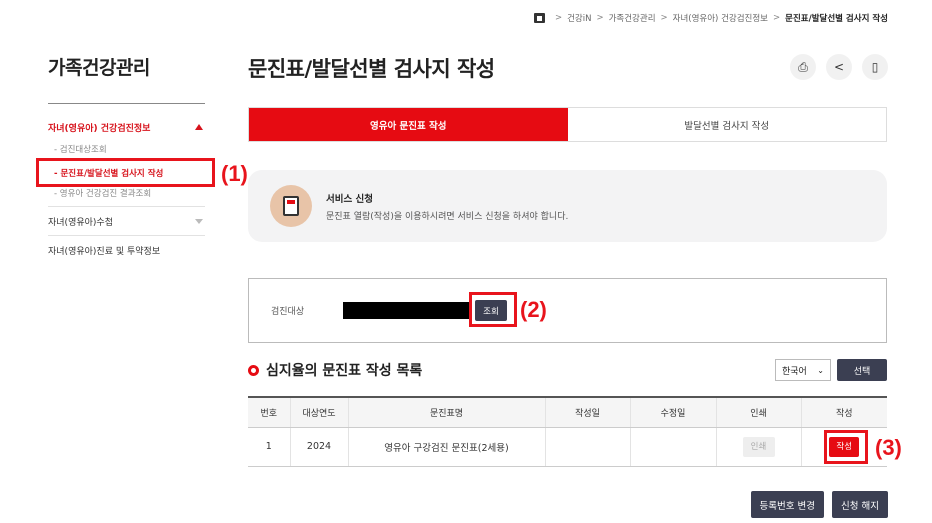  Describe the element at coordinates (288, 312) in the screenshot. I see `search-label: 검진대상` at that location.